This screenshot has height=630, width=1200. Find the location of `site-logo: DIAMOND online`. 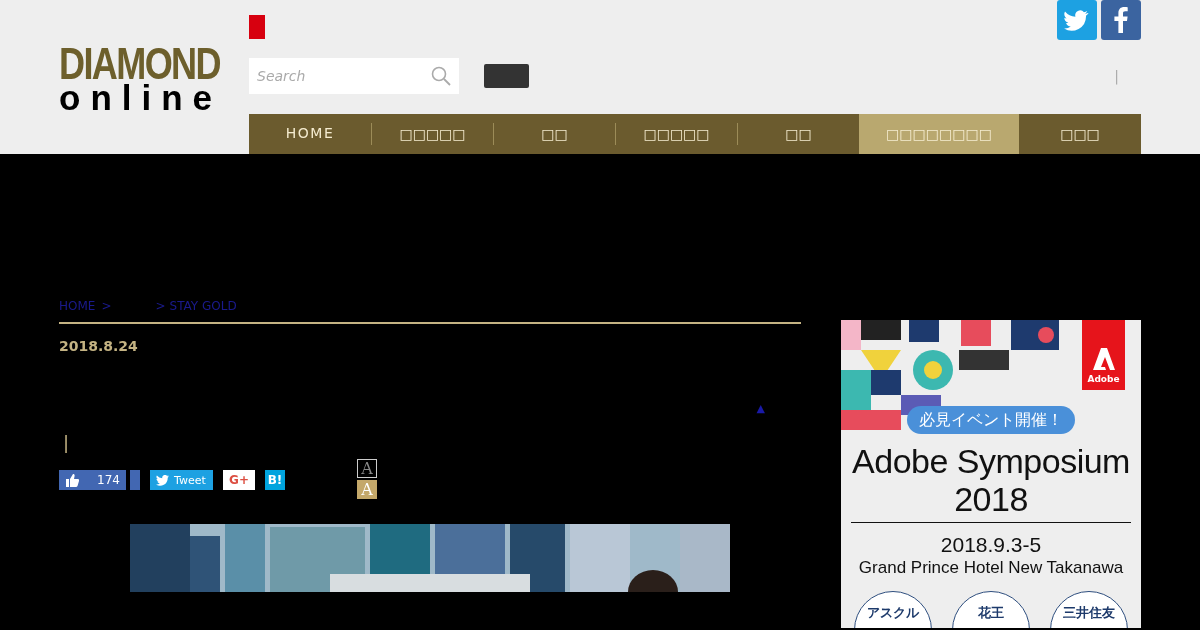

site-logo: DIAMOND online is located at coordinates (140, 98).